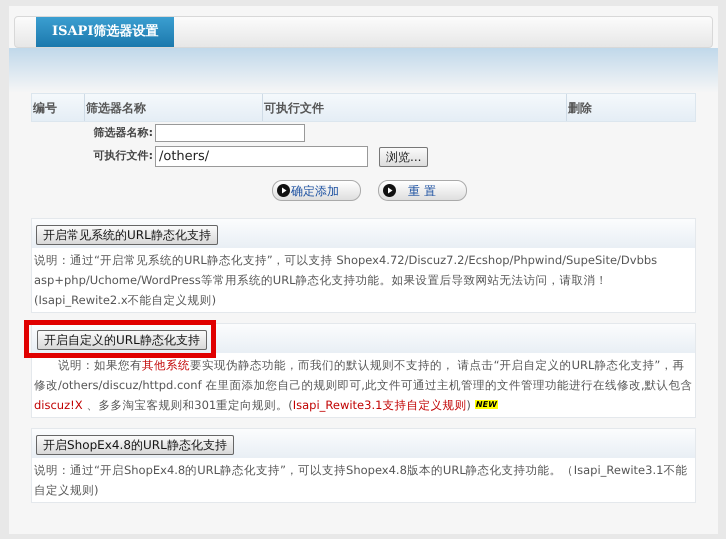 The height and width of the screenshot is (539, 726). What do you see at coordinates (122, 340) in the screenshot?
I see `enable-button: 开启自定义的URL静态化支持` at bounding box center [122, 340].